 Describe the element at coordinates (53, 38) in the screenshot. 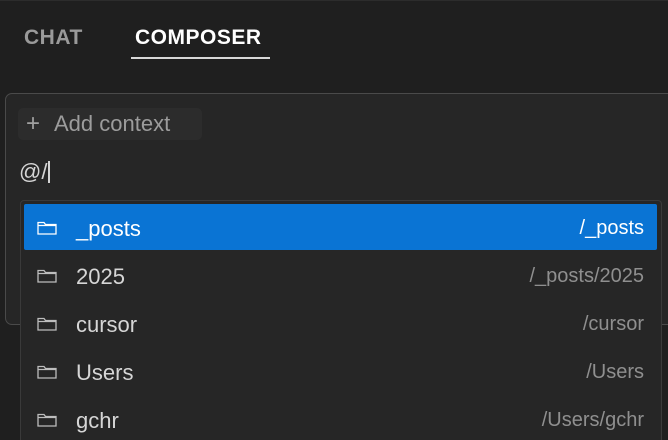

I see `tab-chat: CHAT` at that location.